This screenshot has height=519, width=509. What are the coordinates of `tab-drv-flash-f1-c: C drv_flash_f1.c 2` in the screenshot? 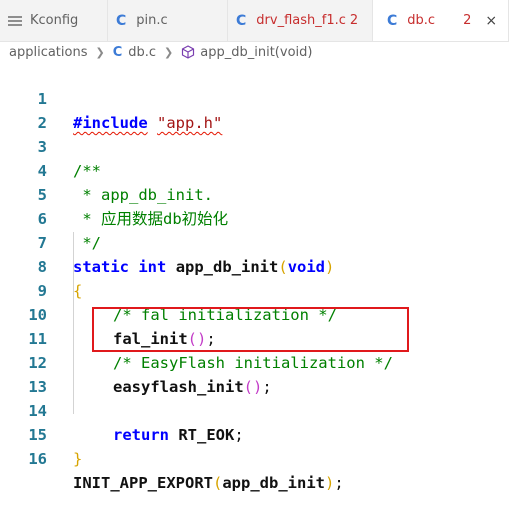 It's located at (300, 20).